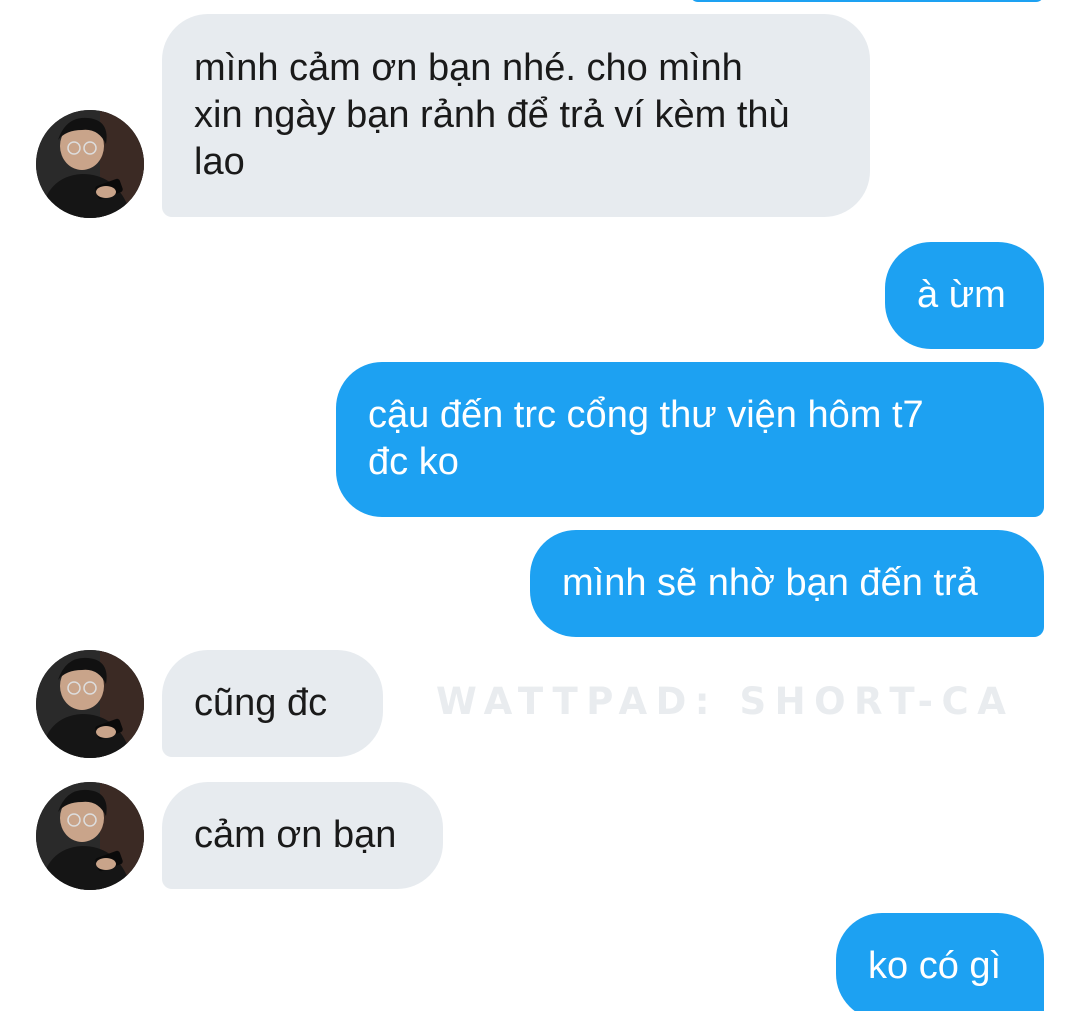  I want to click on outgoing-message-bubble-partial, so click(867, 1).